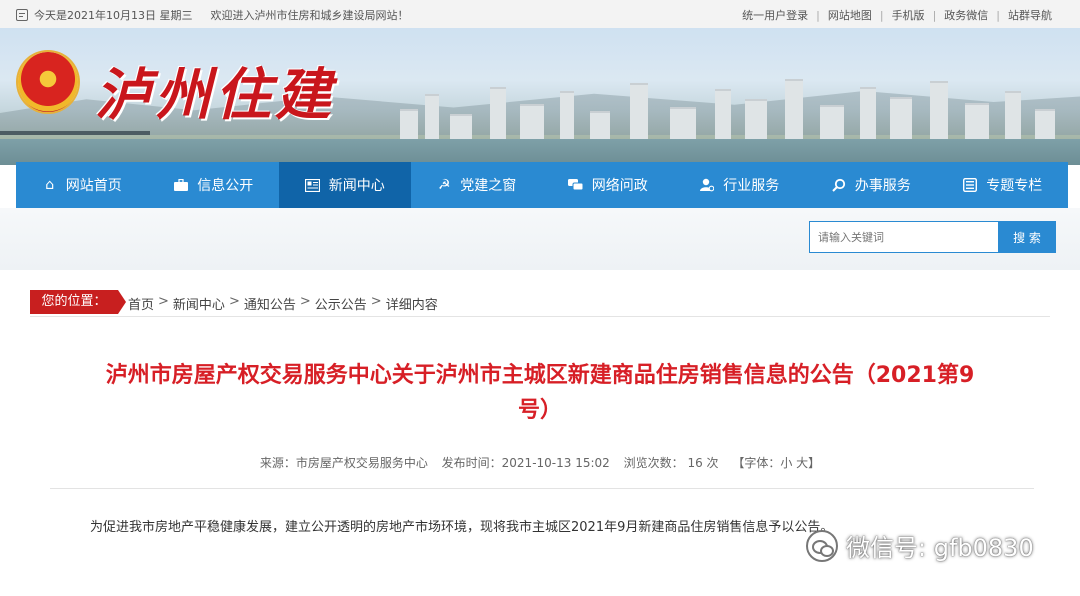 This screenshot has height=596, width=1080. Describe the element at coordinates (908, 15) in the screenshot. I see `mobile-version-link: 手机版` at that location.